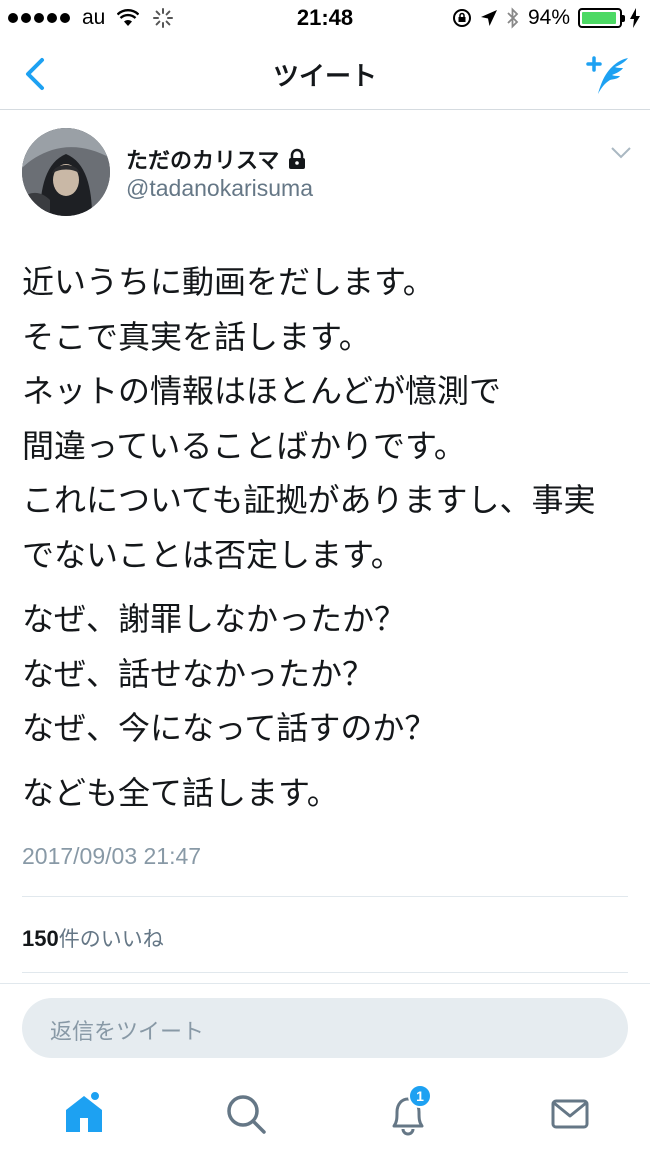 The width and height of the screenshot is (650, 1156). I want to click on notification-badge: 1, so click(420, 1096).